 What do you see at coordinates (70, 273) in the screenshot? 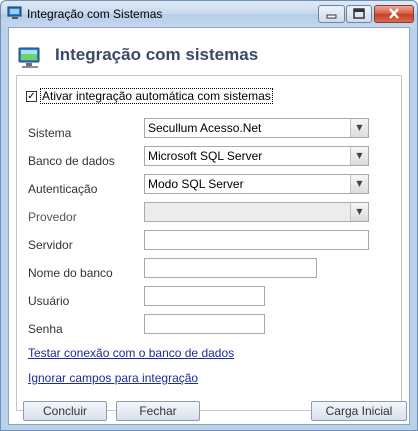
I see `nome-do-banco-label: Nome do banco` at bounding box center [70, 273].